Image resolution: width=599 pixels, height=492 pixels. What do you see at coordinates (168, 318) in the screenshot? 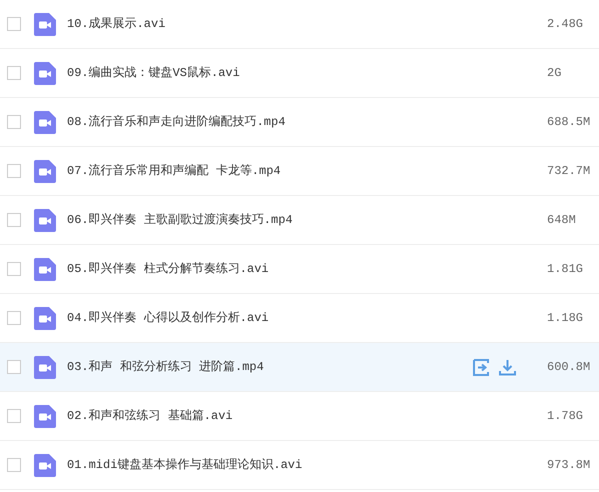
I see `file-name: 04.即兴伴奏 心得以及创作分析.avi` at bounding box center [168, 318].